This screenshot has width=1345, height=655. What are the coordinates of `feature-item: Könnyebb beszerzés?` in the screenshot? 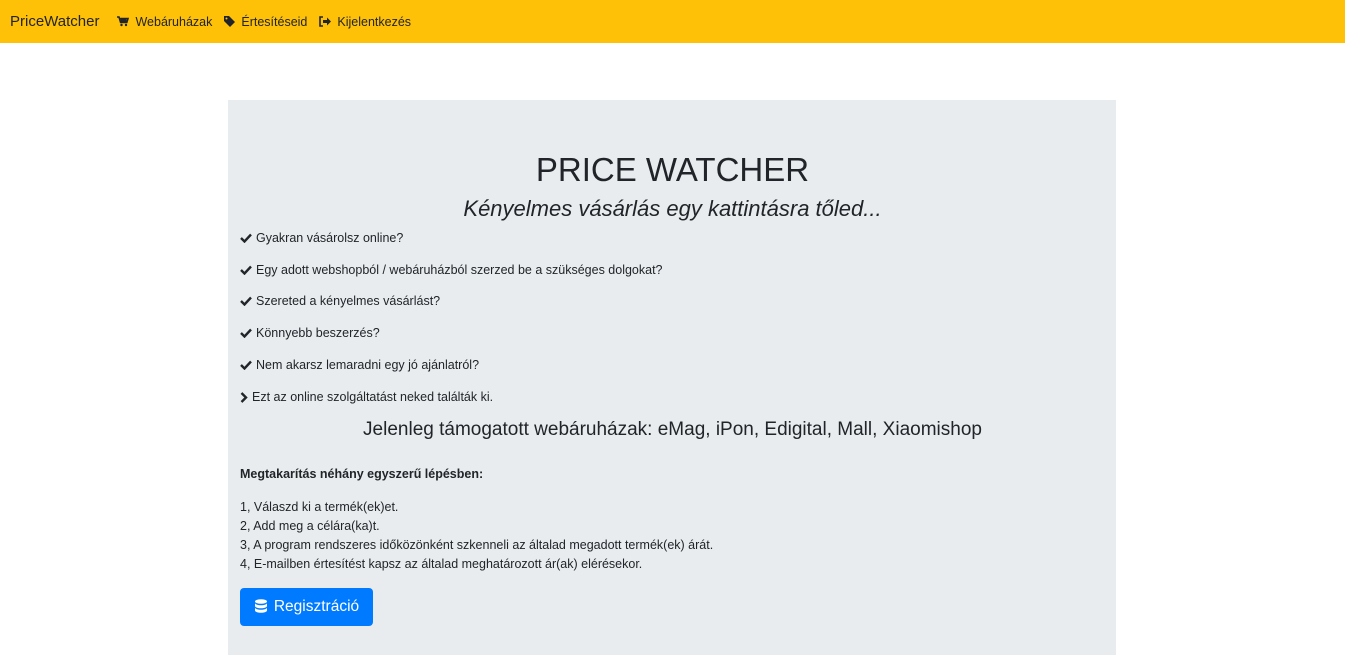 It's located at (310, 333).